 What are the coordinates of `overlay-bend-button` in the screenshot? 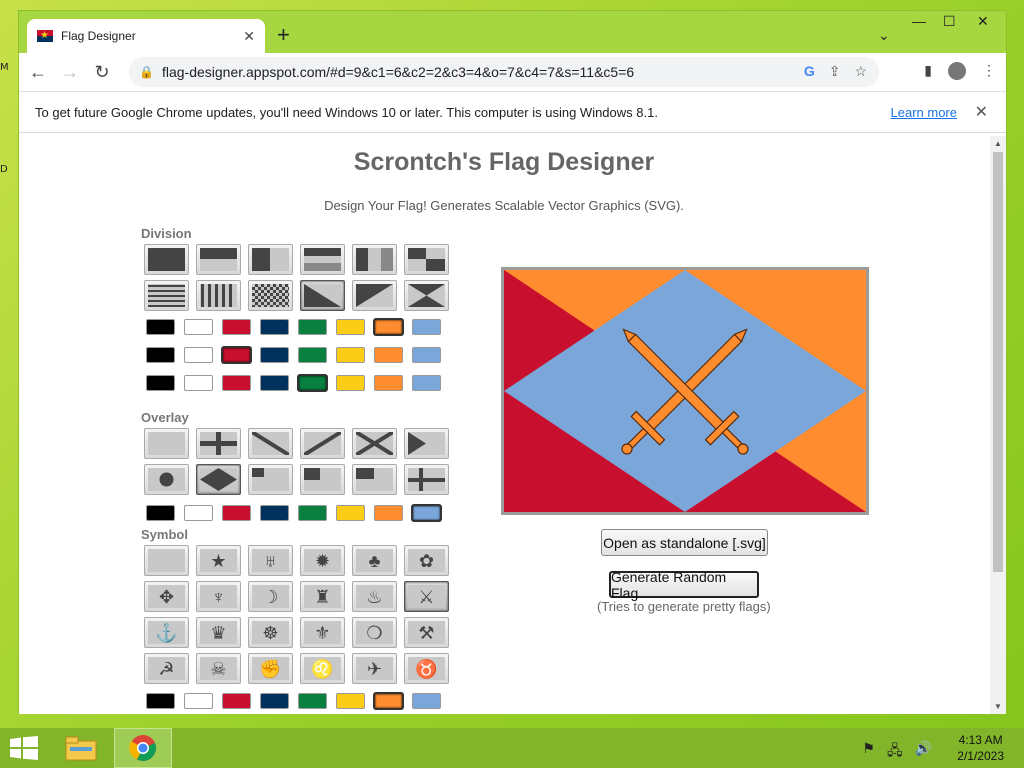 It's located at (270, 443).